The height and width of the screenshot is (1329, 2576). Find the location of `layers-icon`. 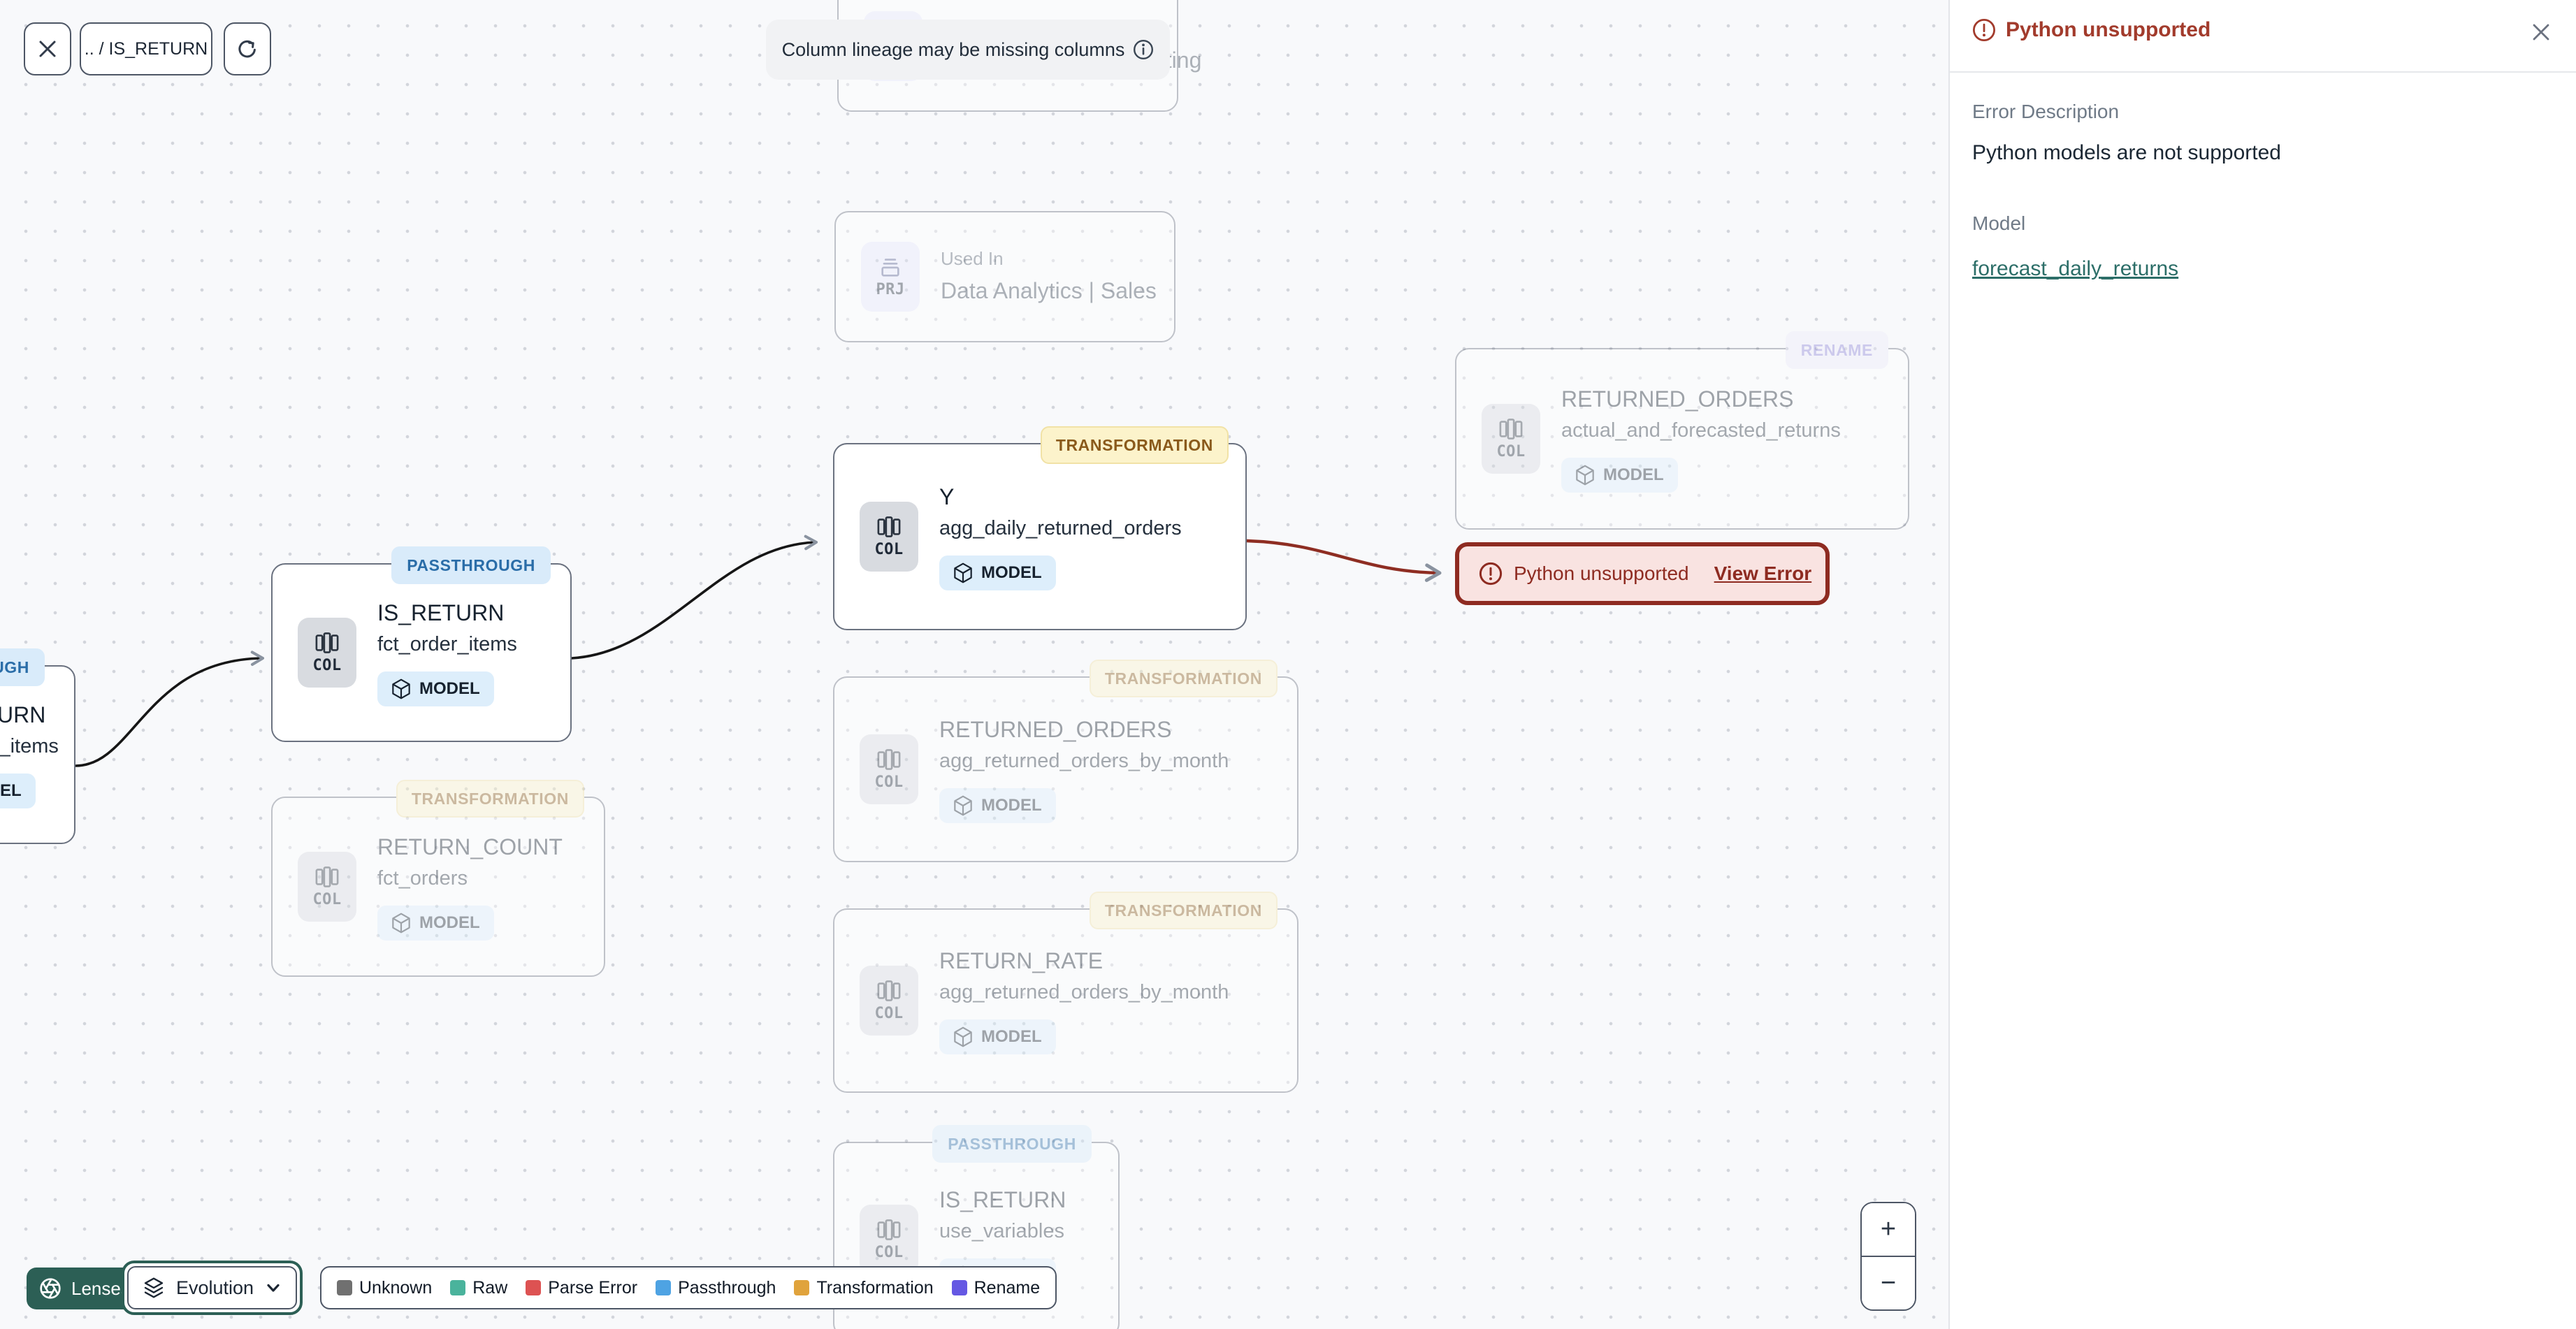

layers-icon is located at coordinates (154, 1288).